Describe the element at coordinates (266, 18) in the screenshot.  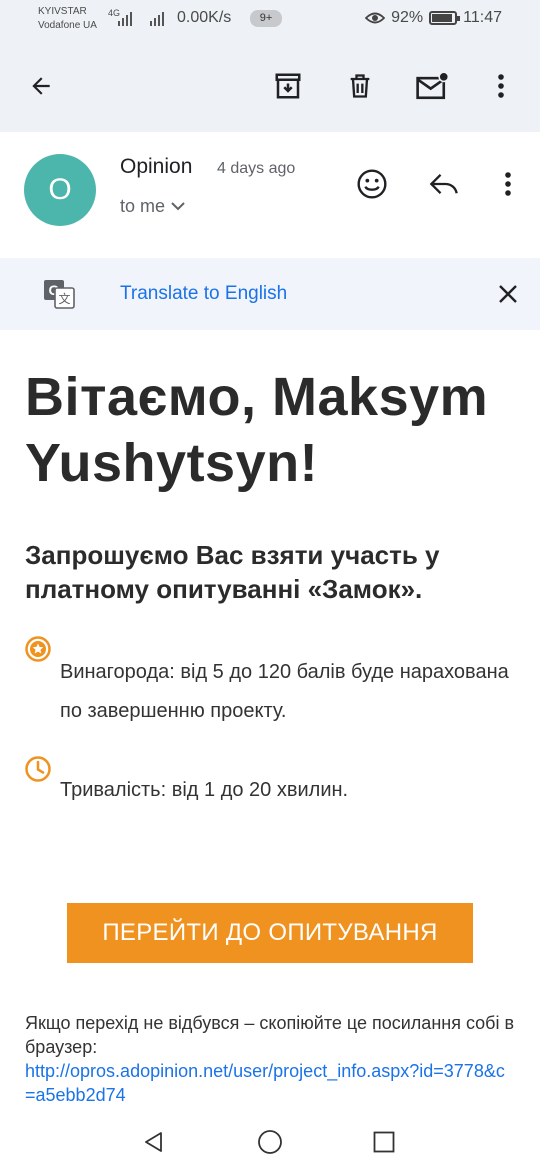
I see `notification-badge: 9+` at that location.